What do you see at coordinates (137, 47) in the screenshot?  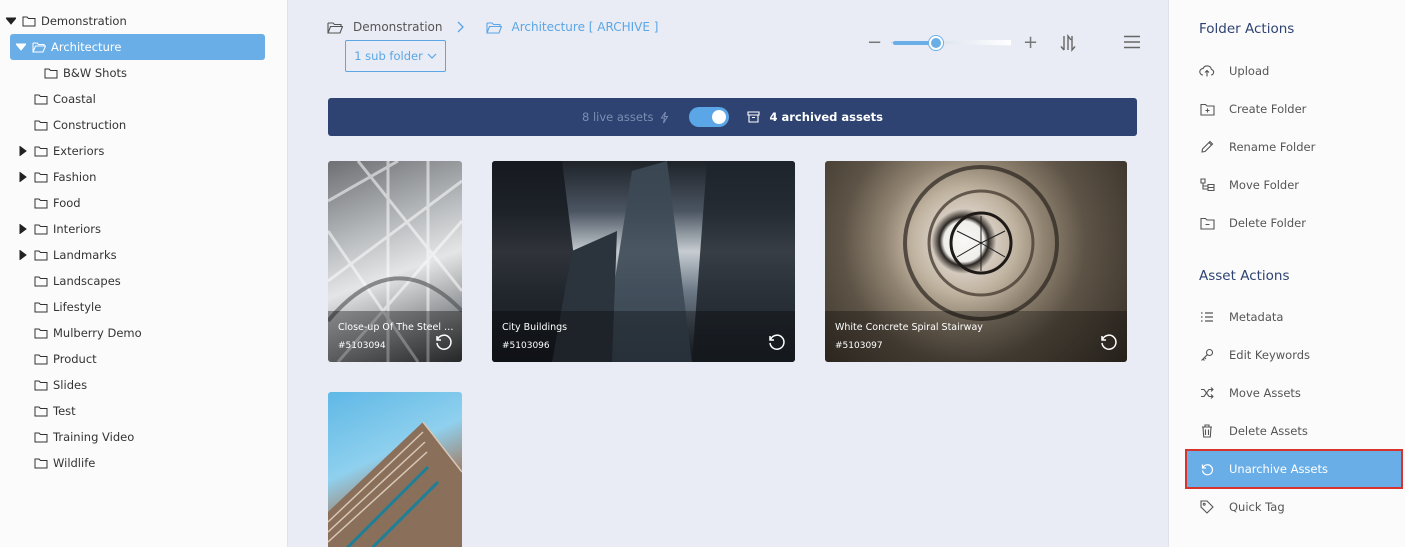 I see `tree-item-architecture: Architecture` at bounding box center [137, 47].